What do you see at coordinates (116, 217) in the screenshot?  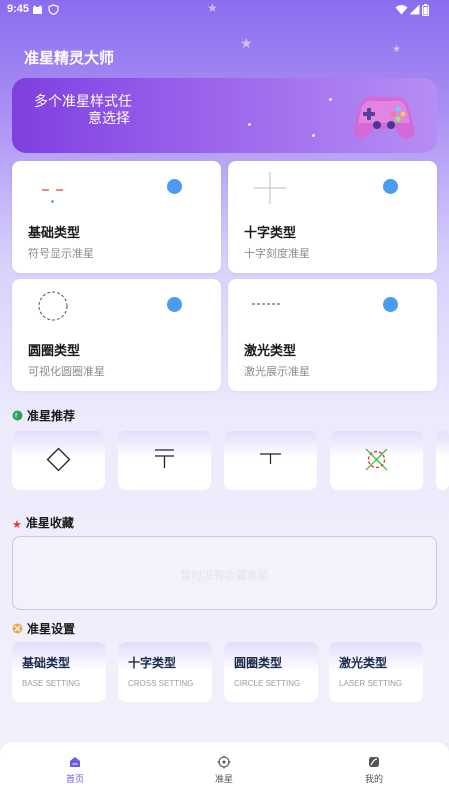 I see `card-basic-type: 基础类型 符号显示准星` at bounding box center [116, 217].